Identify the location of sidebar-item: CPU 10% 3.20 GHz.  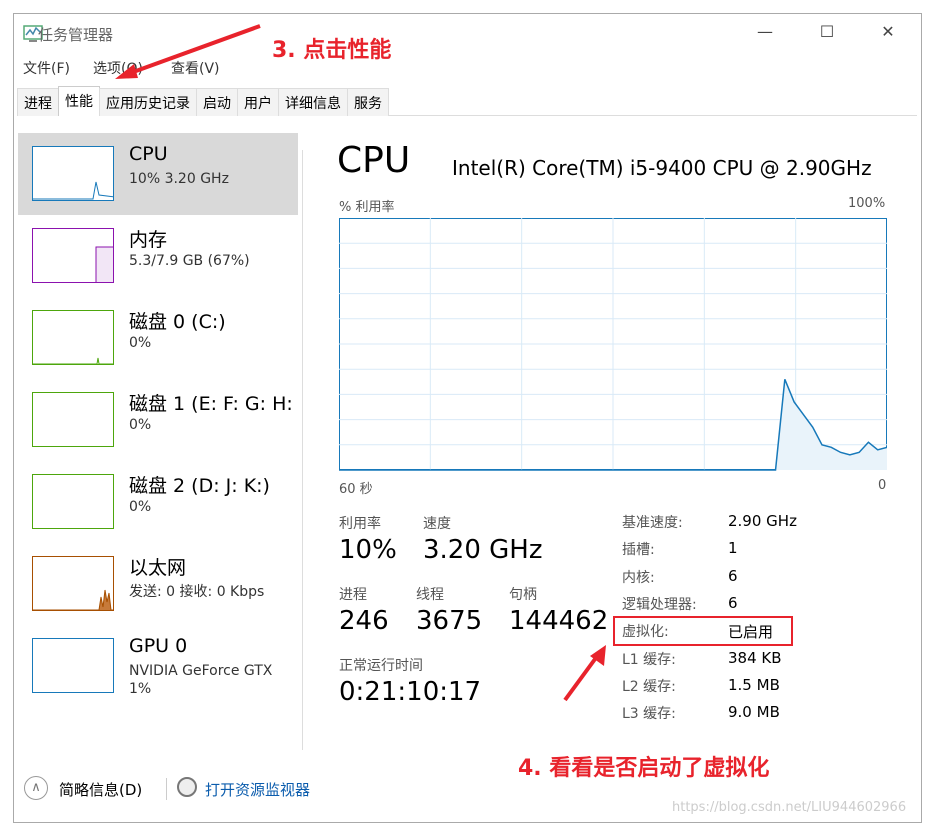
(158, 174).